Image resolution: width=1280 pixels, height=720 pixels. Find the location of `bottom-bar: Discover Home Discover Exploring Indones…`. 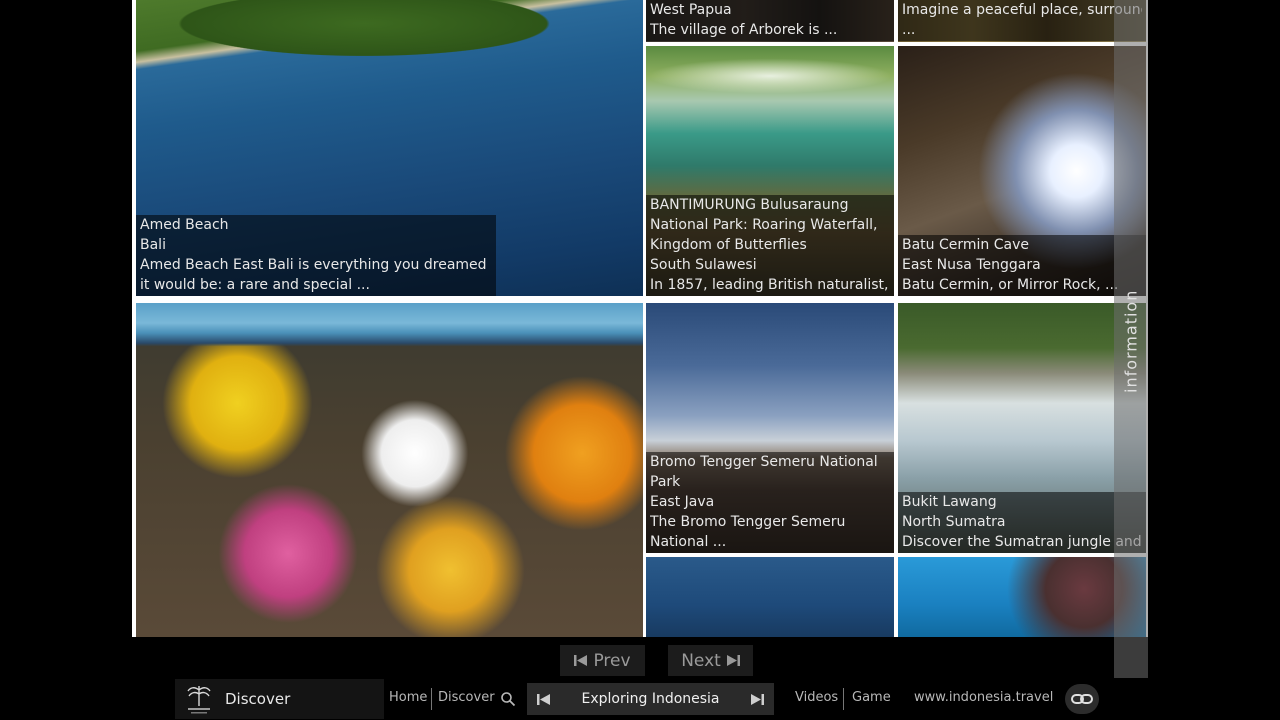

bottom-bar: Discover Home Discover Exploring Indones… is located at coordinates (640, 699).